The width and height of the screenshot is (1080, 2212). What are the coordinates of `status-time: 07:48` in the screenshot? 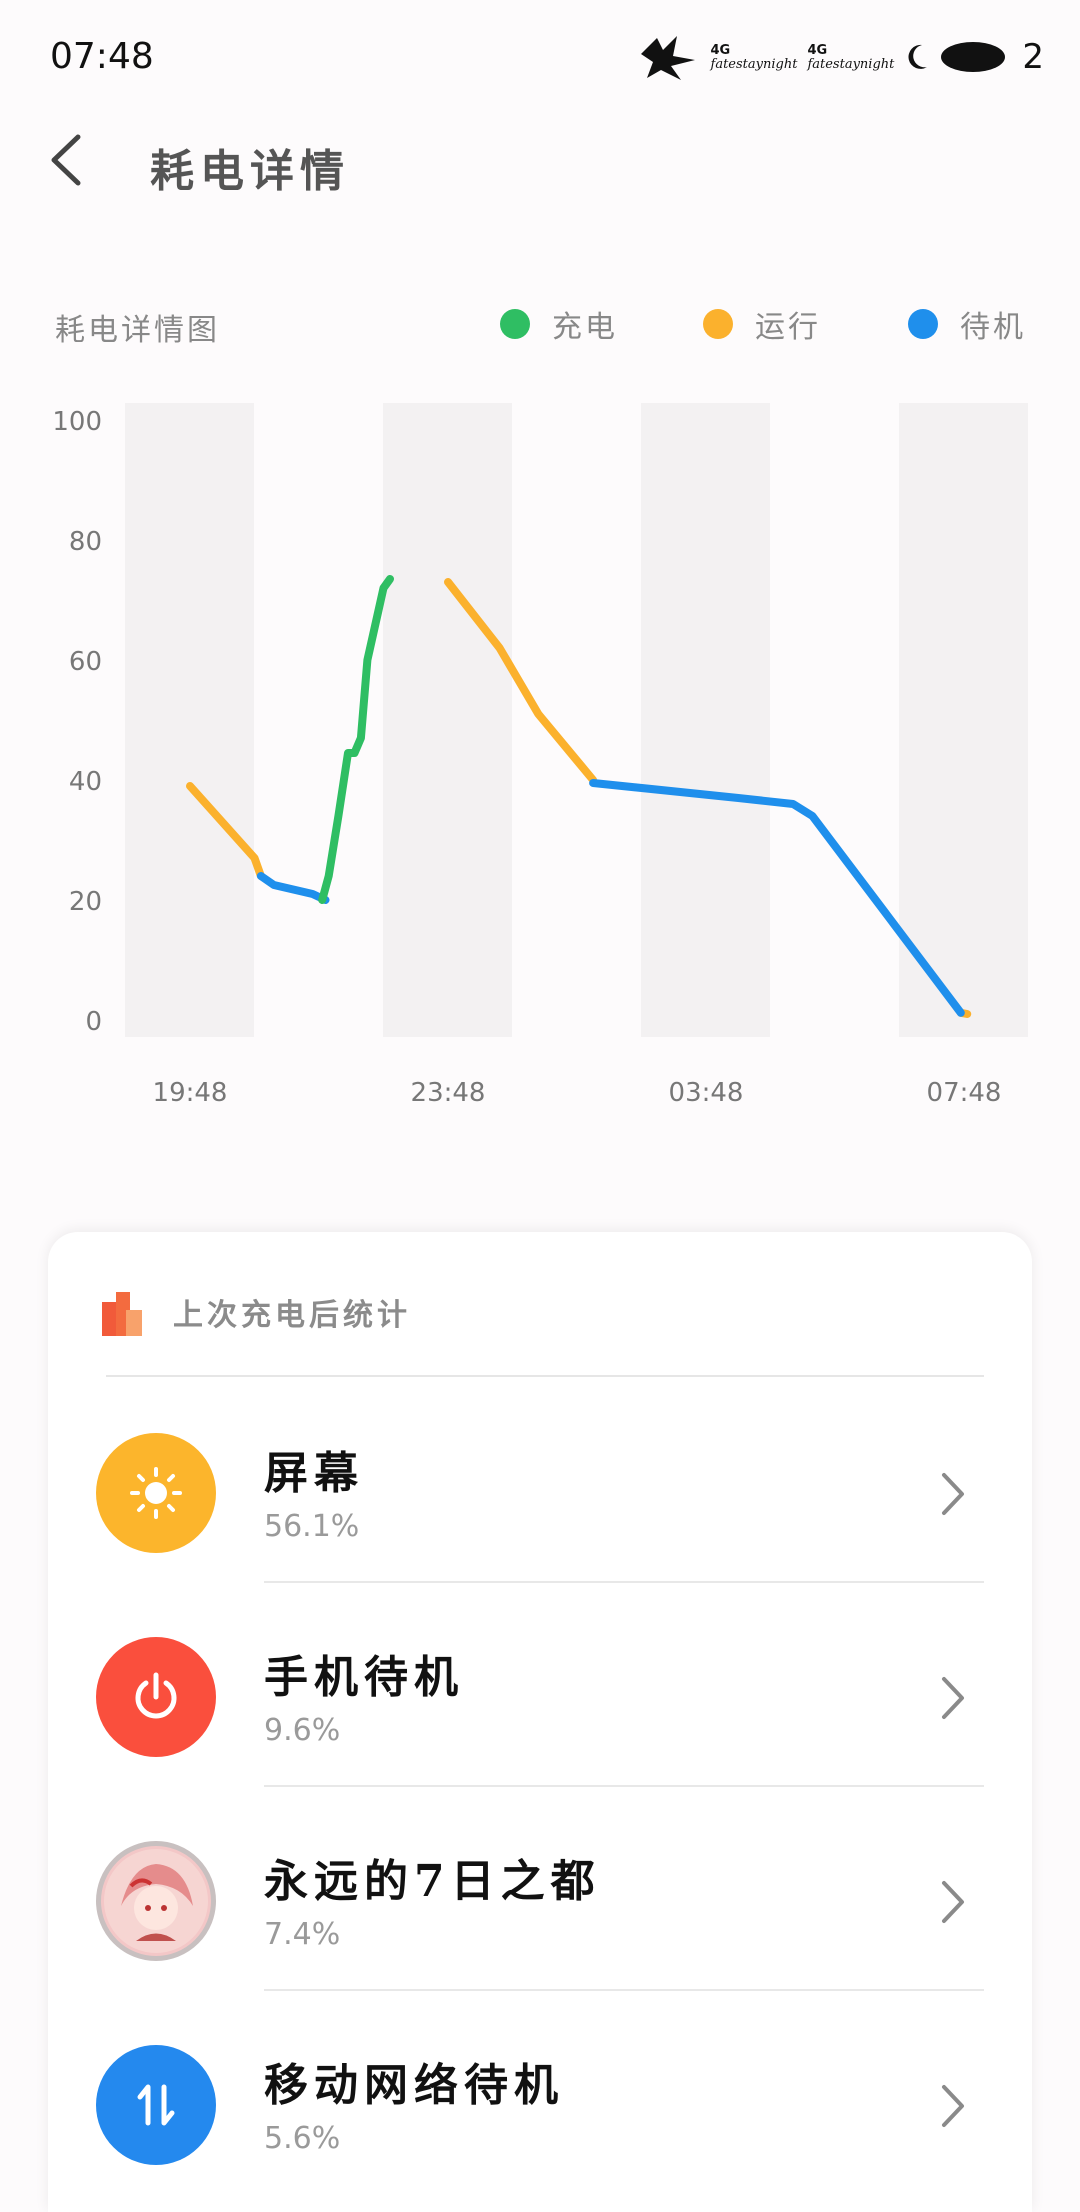 It's located at (102, 56).